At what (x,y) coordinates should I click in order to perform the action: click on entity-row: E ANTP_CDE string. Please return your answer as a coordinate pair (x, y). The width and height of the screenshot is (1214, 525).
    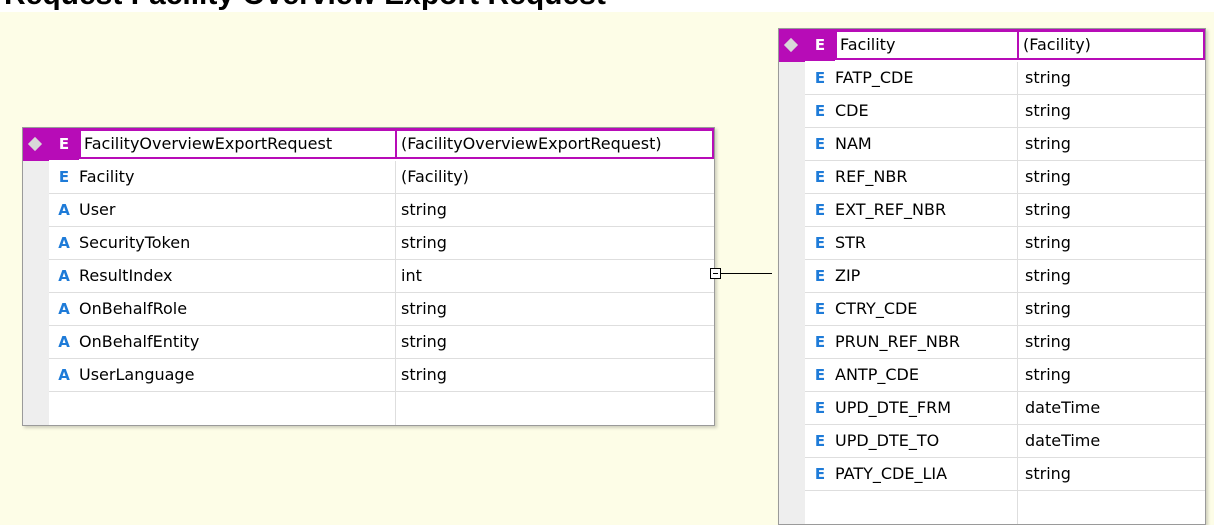
    Looking at the image, I should click on (992, 375).